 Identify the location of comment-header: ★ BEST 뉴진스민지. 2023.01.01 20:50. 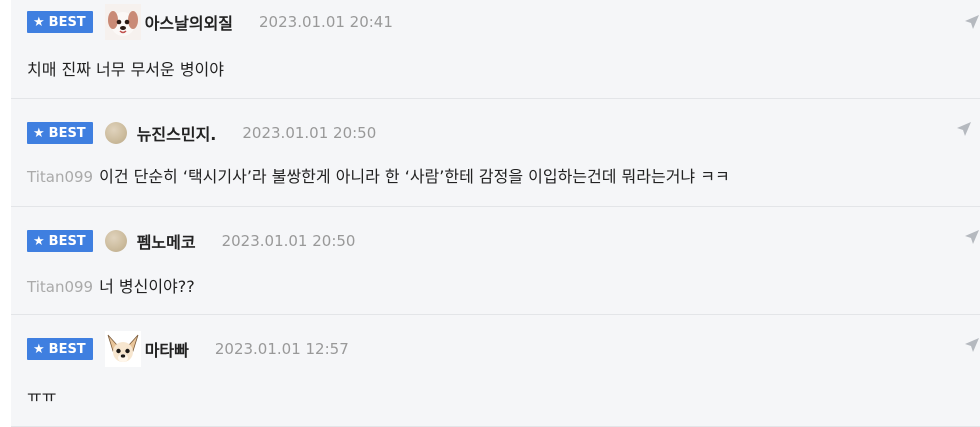
(201, 133).